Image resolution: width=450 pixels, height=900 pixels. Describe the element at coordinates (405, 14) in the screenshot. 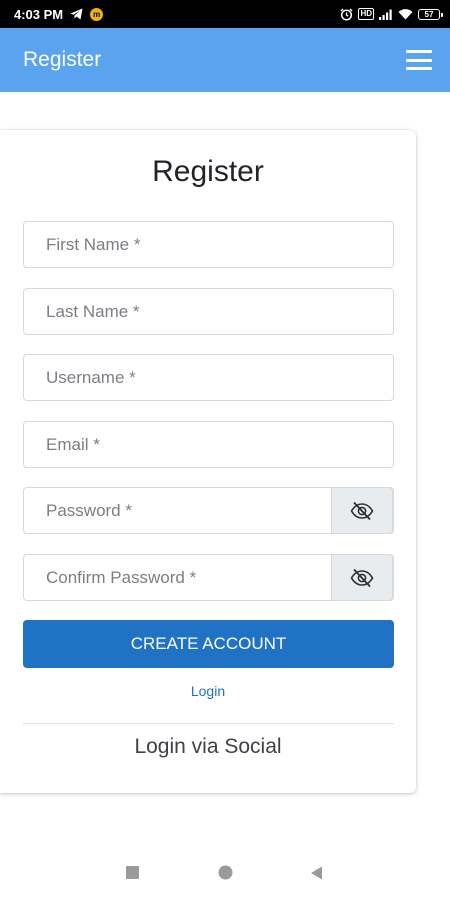

I see `wifi-icon` at that location.